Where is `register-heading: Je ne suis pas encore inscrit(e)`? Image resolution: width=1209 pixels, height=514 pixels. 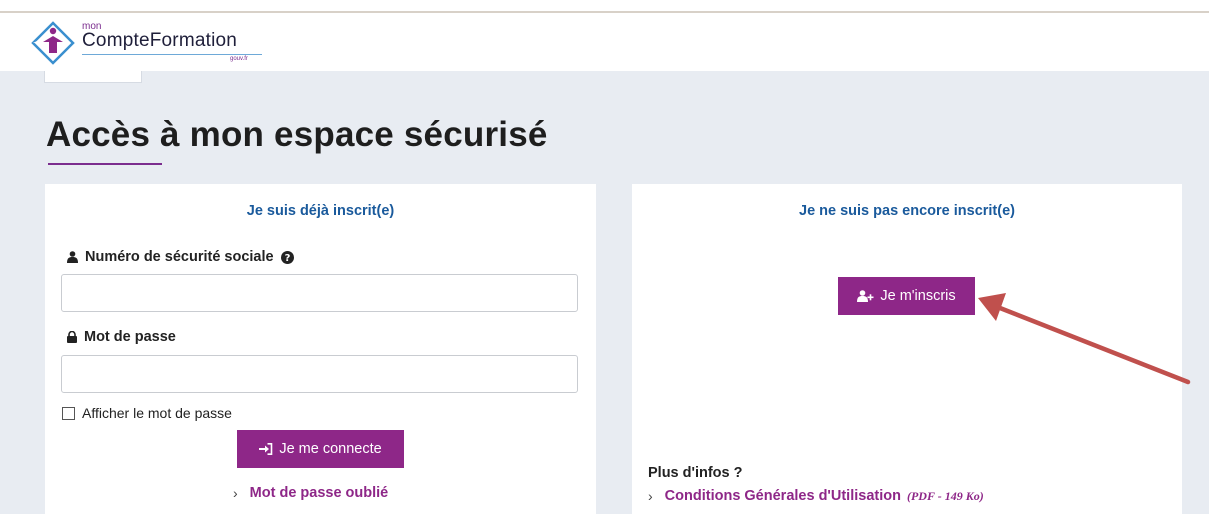
register-heading: Je ne suis pas encore inscrit(e) is located at coordinates (907, 211).